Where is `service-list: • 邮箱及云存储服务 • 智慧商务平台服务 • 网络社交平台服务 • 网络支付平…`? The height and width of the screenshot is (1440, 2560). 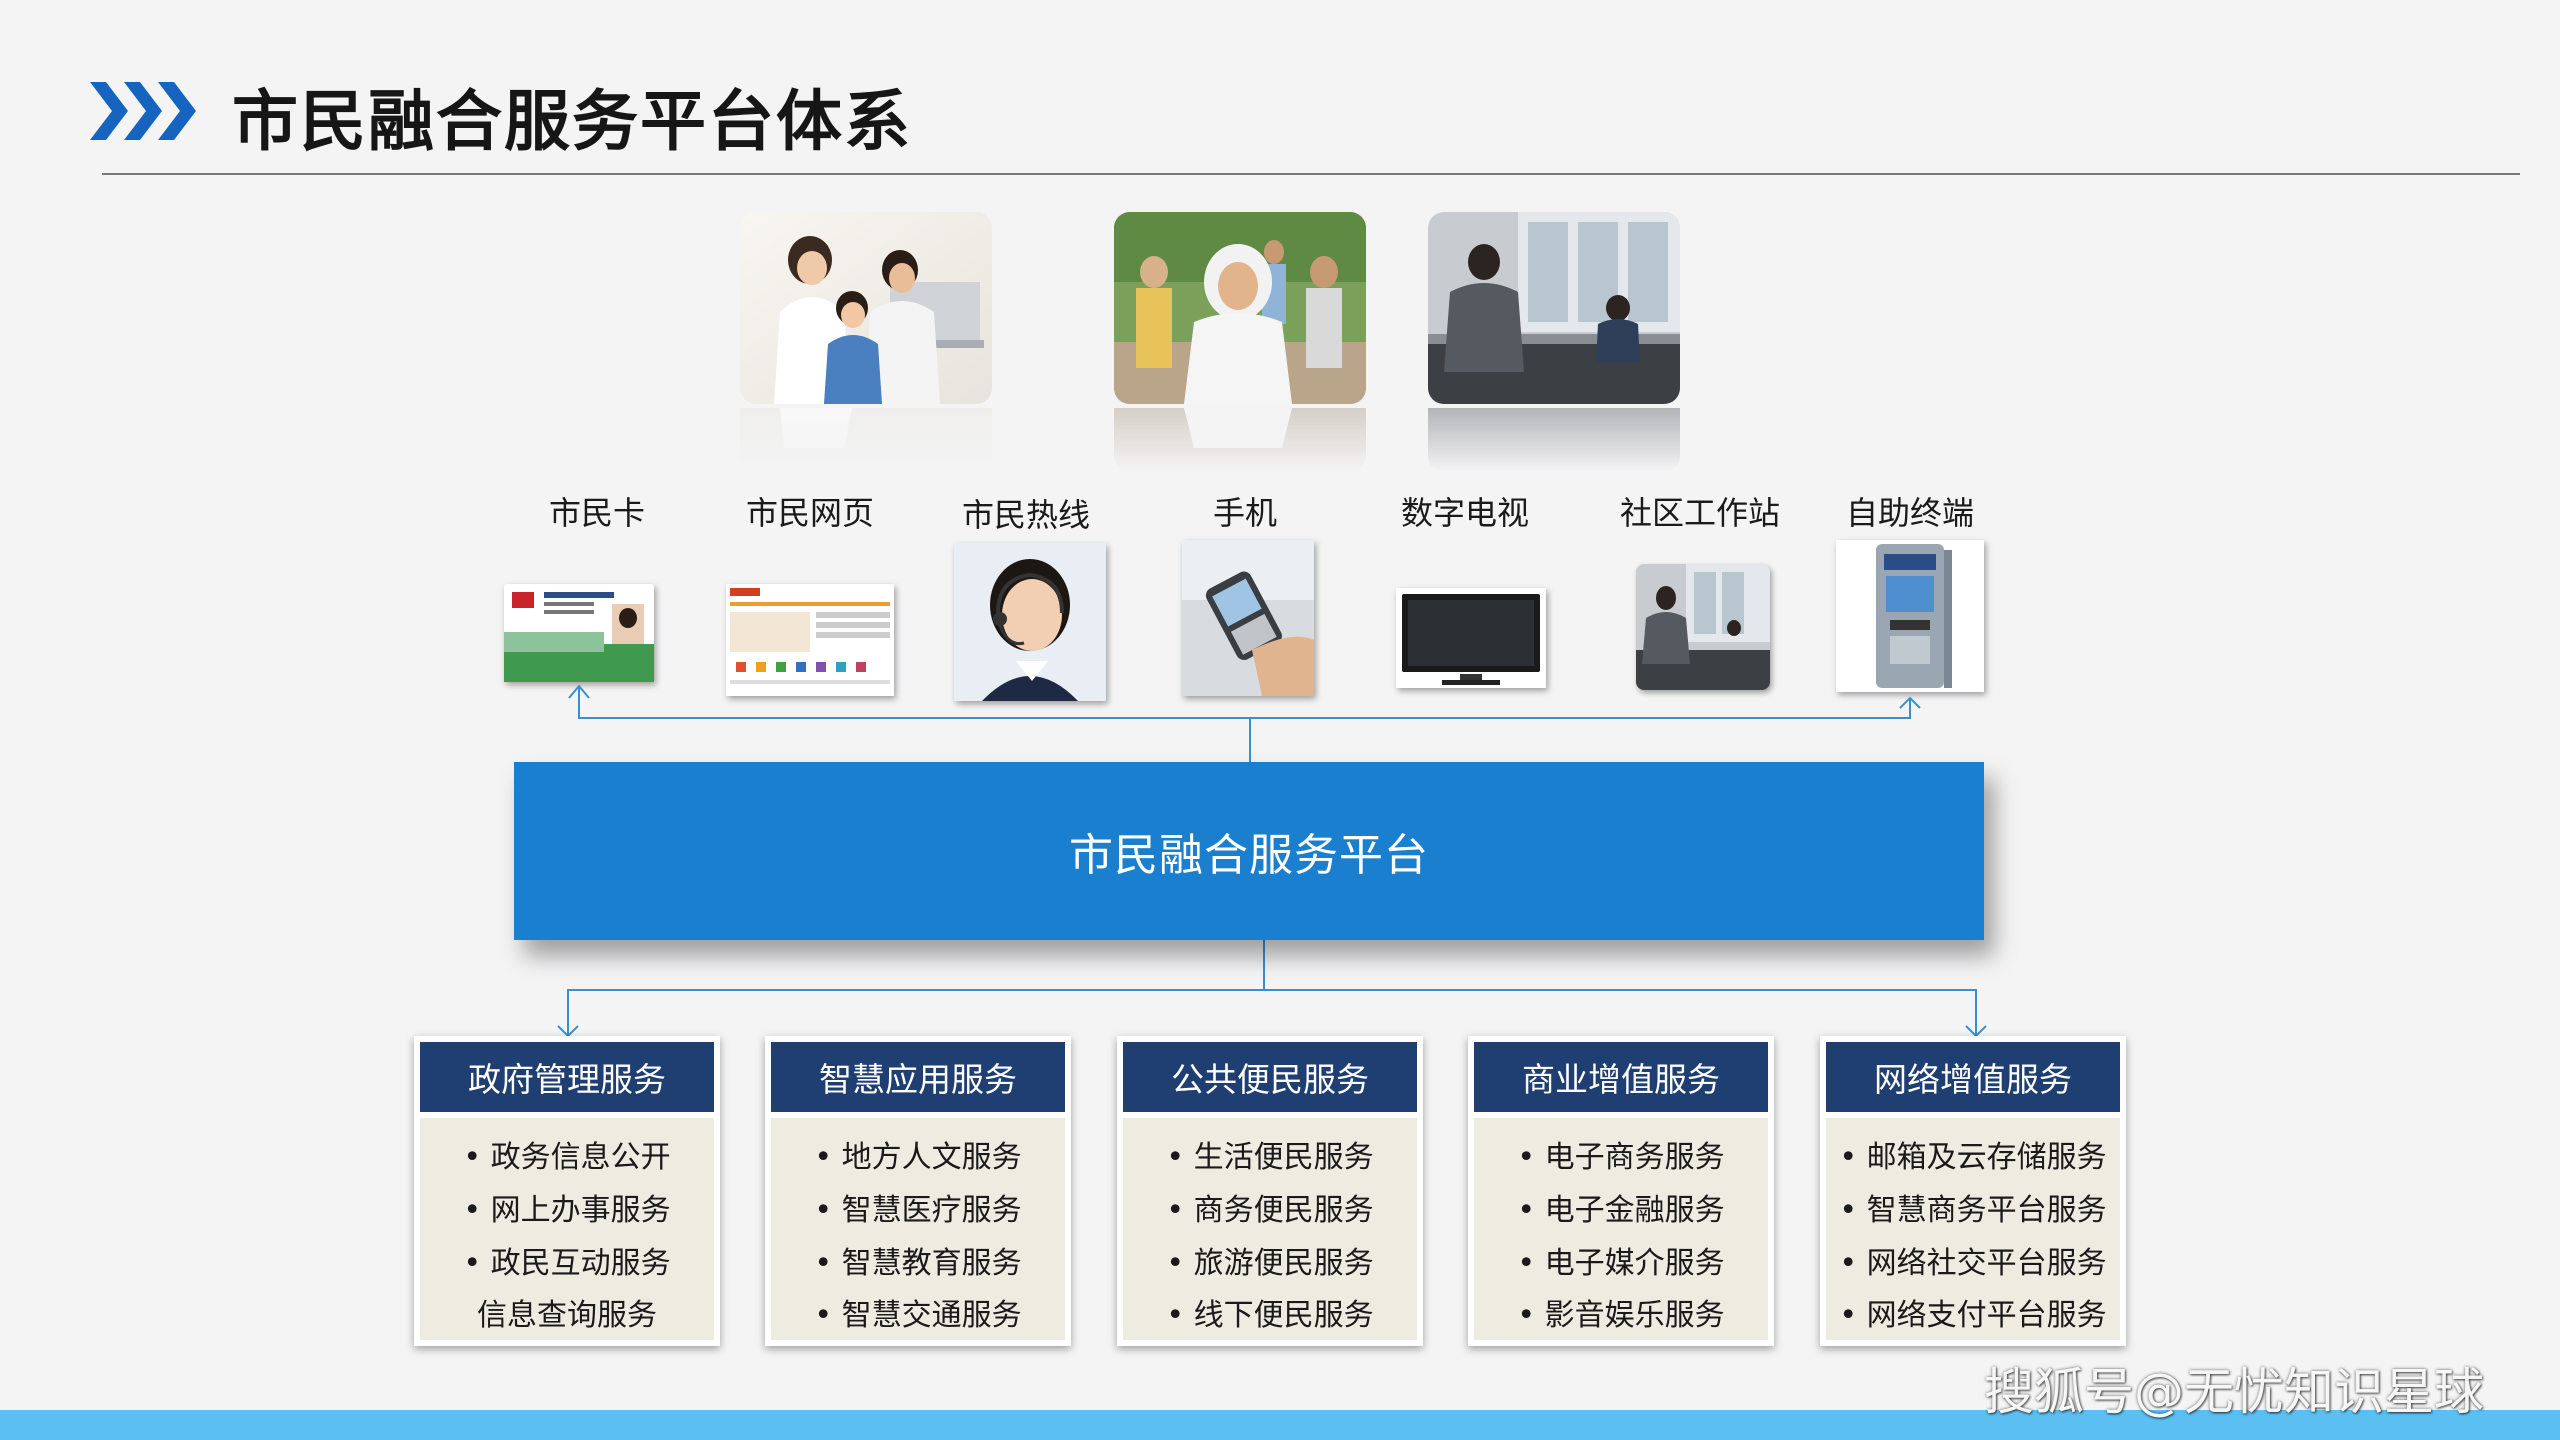
service-list: • 邮箱及云存储服务 • 智慧商务平台服务 • 网络社交平台服务 • 网络支付平… is located at coordinates (1973, 1229).